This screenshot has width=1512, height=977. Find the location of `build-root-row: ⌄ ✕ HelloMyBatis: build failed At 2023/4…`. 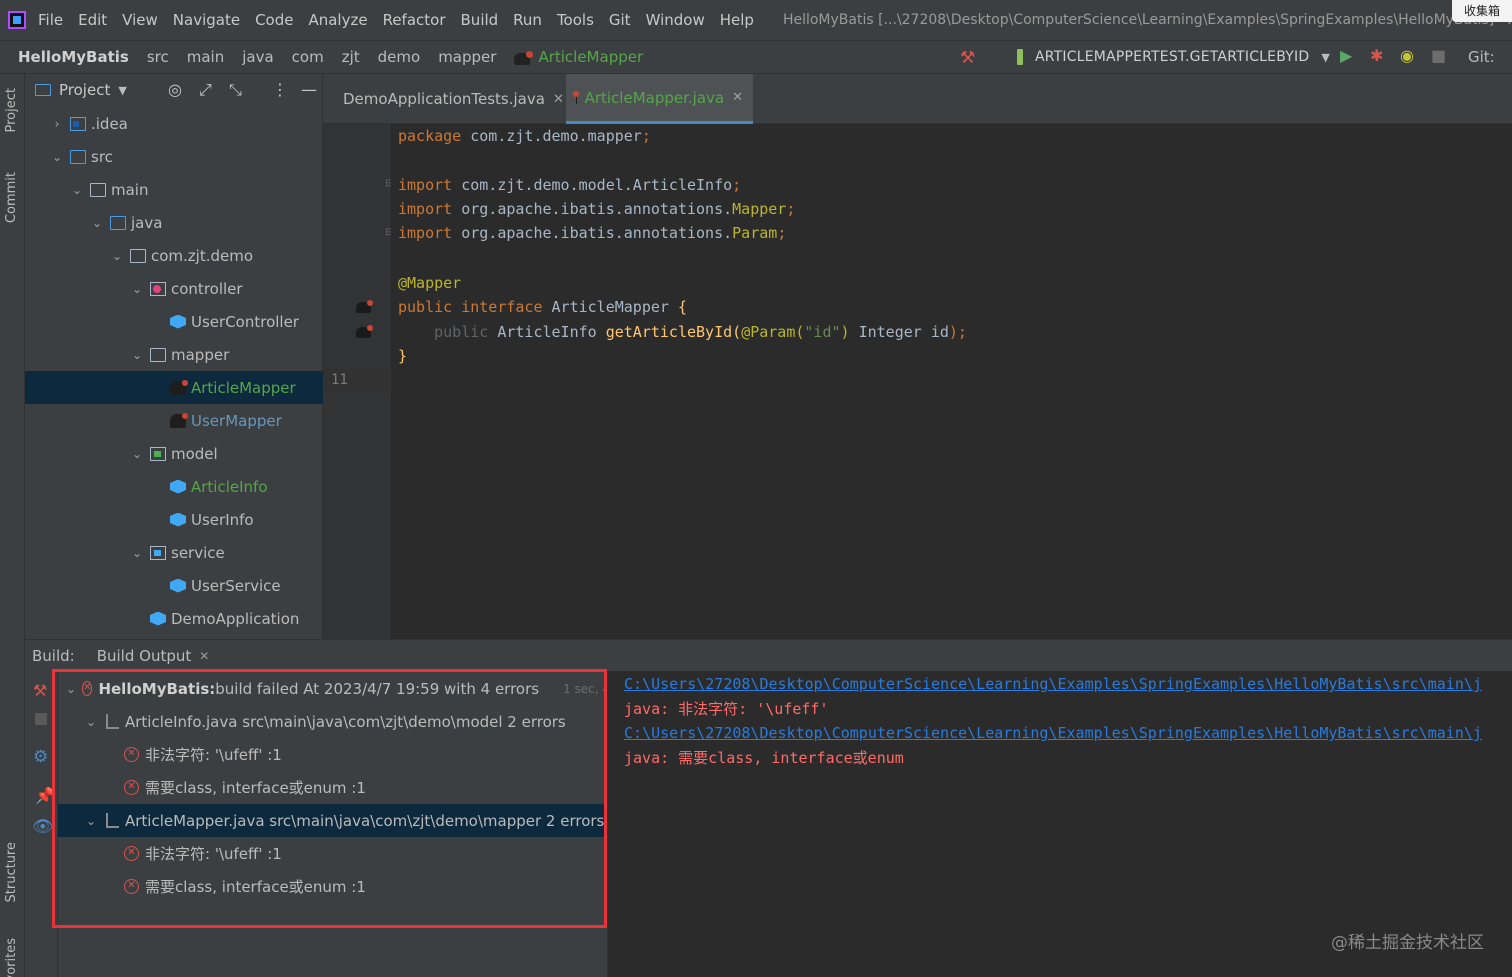

build-root-row: ⌄ ✕ HelloMyBatis: build failed At 2023/4… is located at coordinates (332, 688).